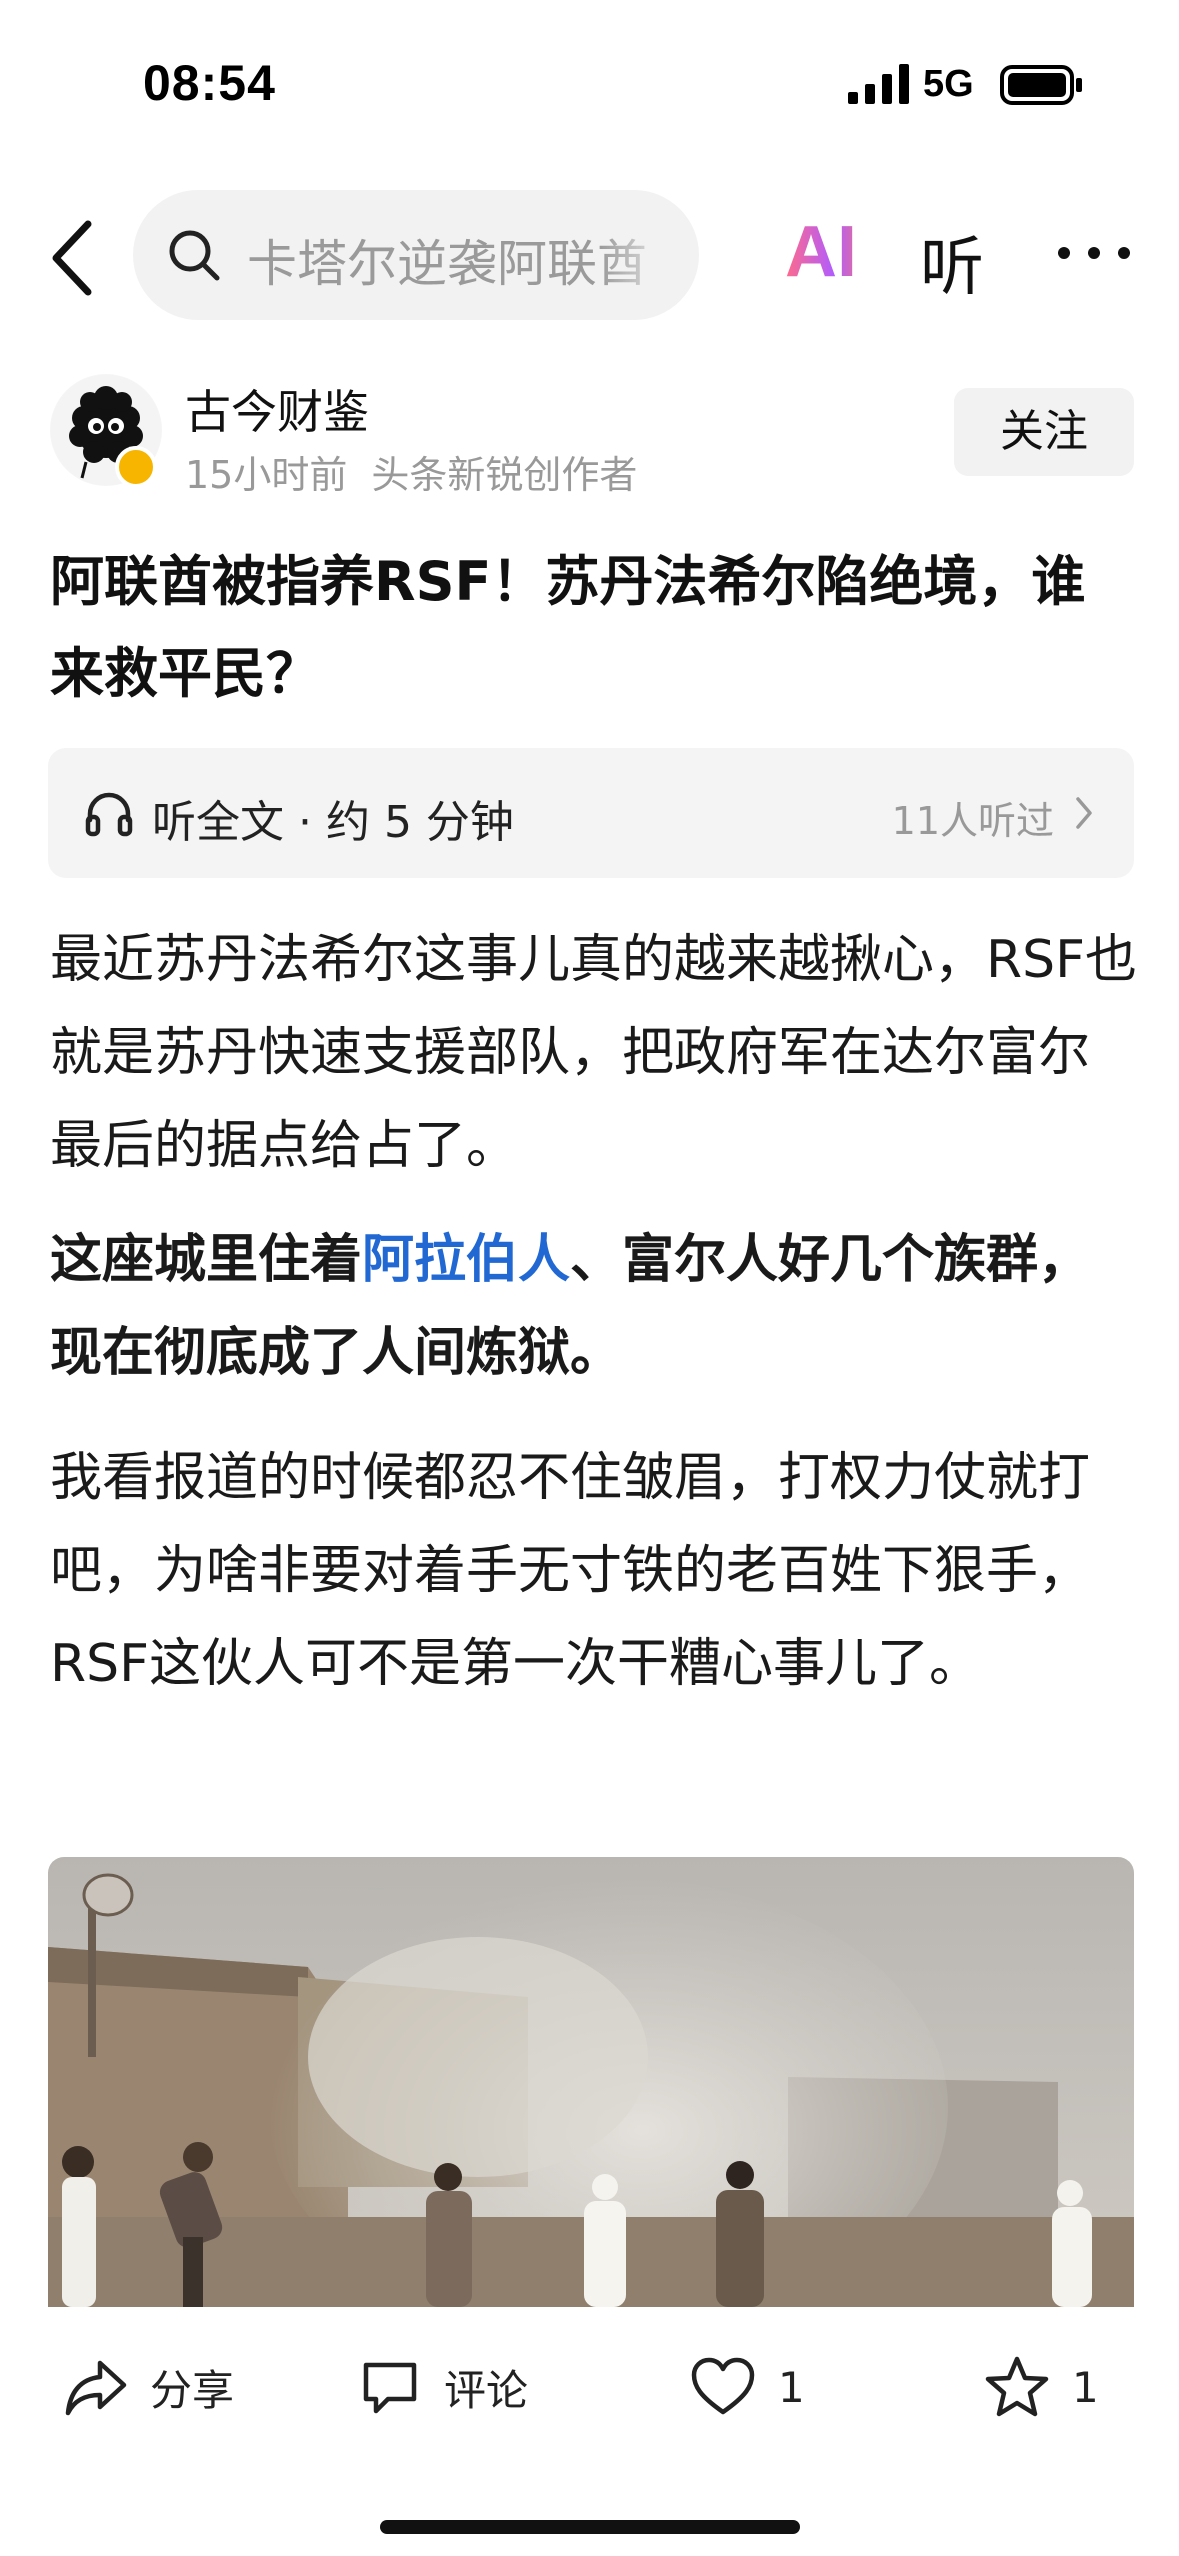 This screenshot has width=1179, height=2556. I want to click on like-button: 1, so click(747, 2387).